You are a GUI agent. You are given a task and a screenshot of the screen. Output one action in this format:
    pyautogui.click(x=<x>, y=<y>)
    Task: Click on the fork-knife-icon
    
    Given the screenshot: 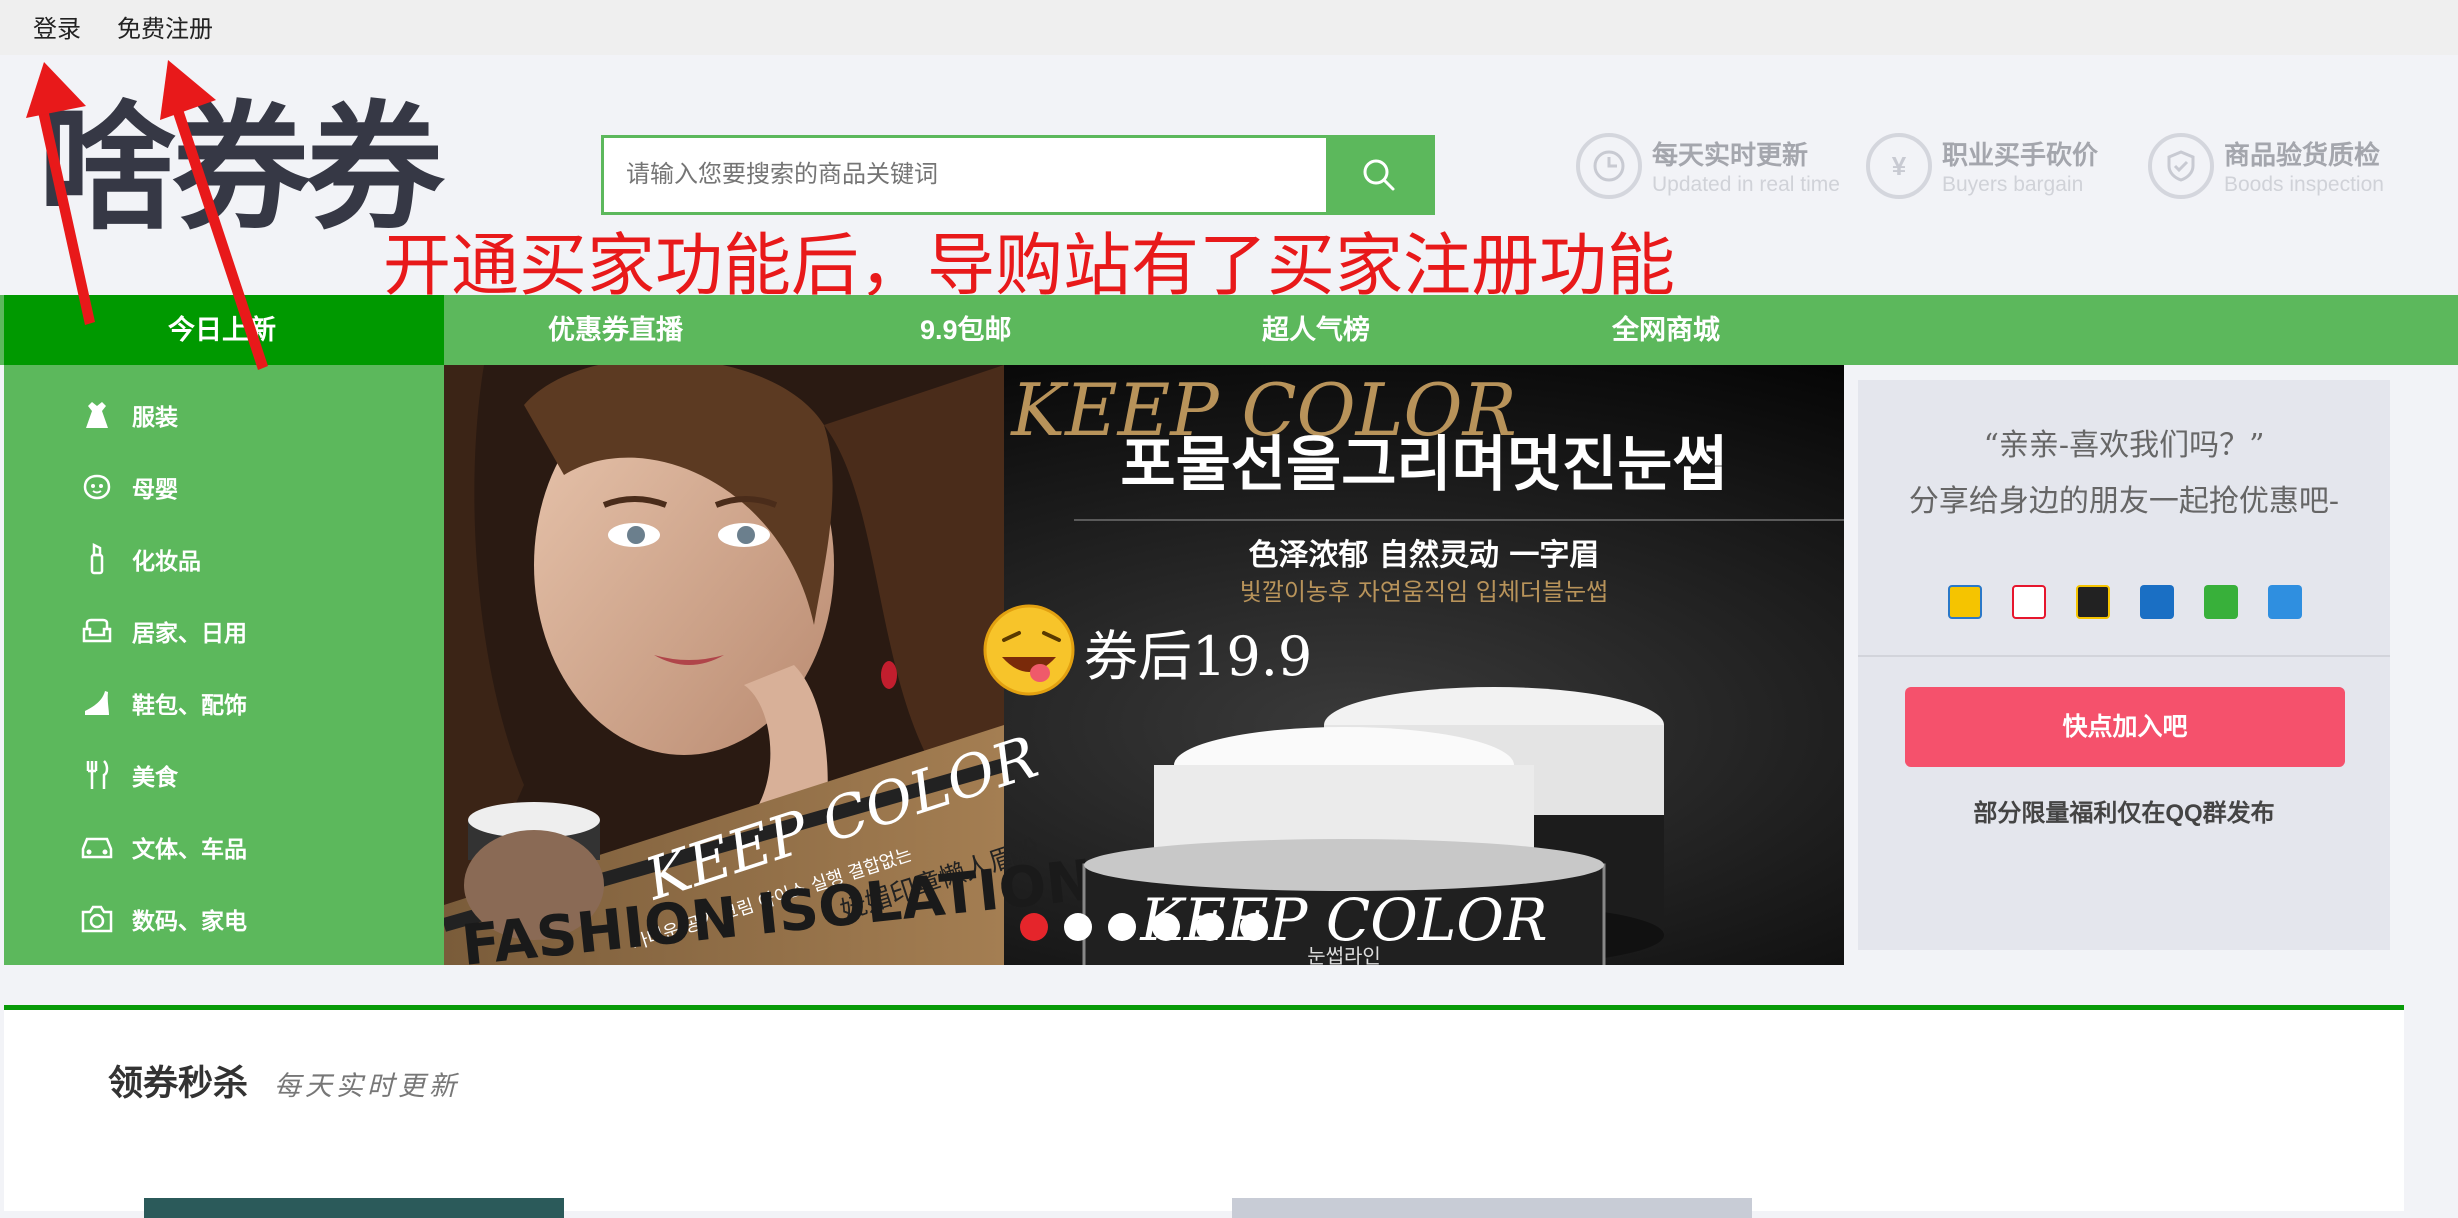 What is the action you would take?
    pyautogui.click(x=97, y=775)
    